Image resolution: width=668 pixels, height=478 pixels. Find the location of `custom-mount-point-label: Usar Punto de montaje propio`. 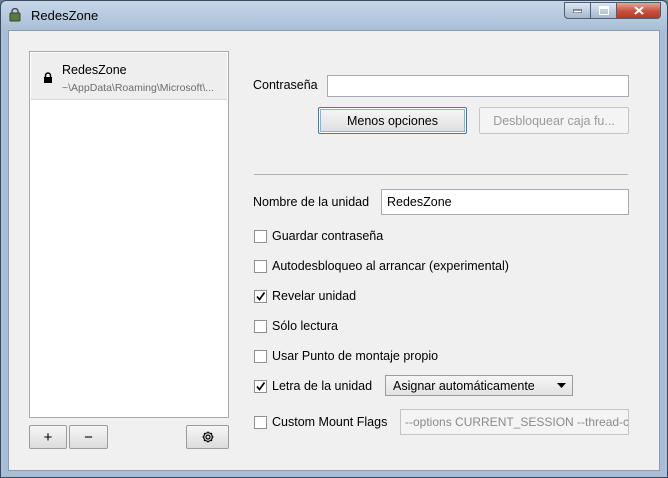

custom-mount-point-label: Usar Punto de montaje propio is located at coordinates (355, 356).